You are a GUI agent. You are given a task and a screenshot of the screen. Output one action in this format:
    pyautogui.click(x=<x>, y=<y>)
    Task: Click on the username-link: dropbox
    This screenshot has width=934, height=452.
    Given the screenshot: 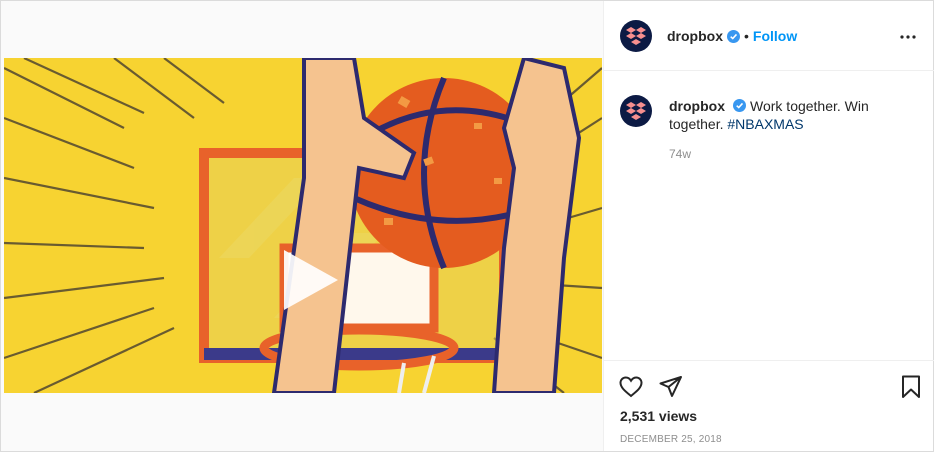 What is the action you would take?
    pyautogui.click(x=695, y=36)
    